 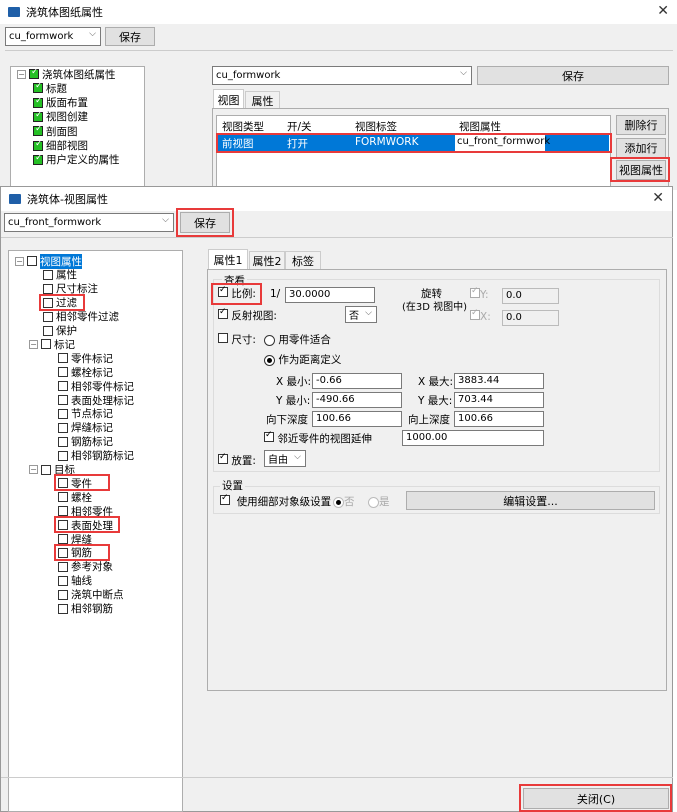 I want to click on add-row-button: 添加行, so click(x=641, y=148).